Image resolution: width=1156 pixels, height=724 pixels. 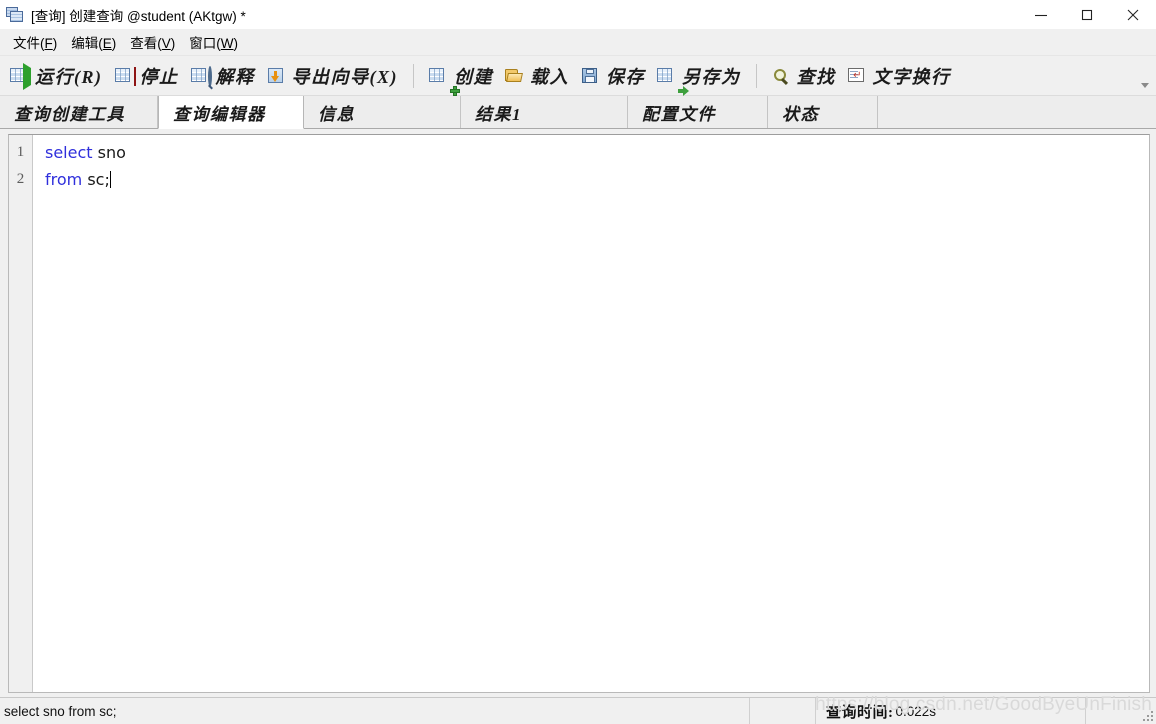 I want to click on menu-label-edit: 编辑, so click(x=85, y=43).